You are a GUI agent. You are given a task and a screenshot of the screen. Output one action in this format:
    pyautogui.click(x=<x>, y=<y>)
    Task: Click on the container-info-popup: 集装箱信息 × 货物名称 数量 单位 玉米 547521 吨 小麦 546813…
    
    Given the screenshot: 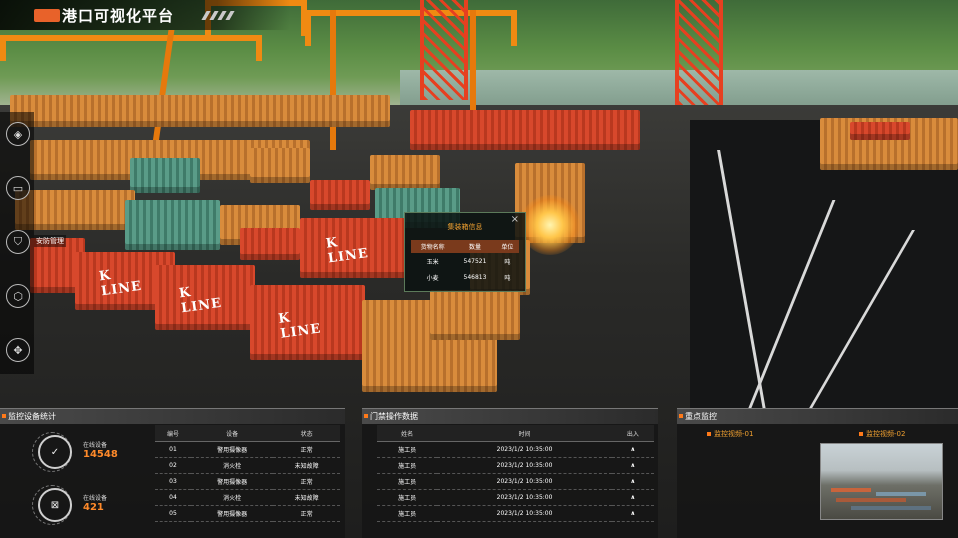 What is the action you would take?
    pyautogui.click(x=465, y=252)
    